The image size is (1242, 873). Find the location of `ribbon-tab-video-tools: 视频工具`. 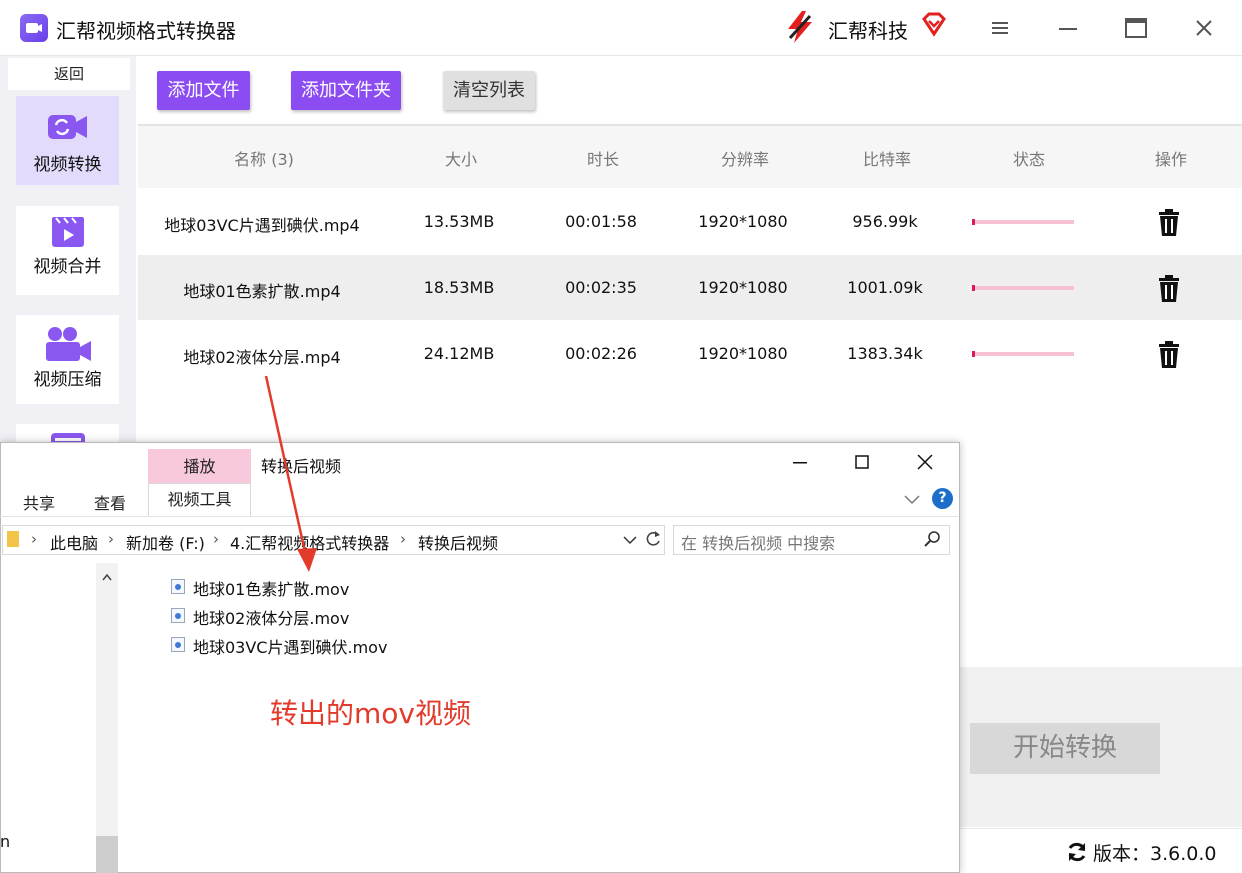

ribbon-tab-video-tools: 视频工具 is located at coordinates (199, 500).